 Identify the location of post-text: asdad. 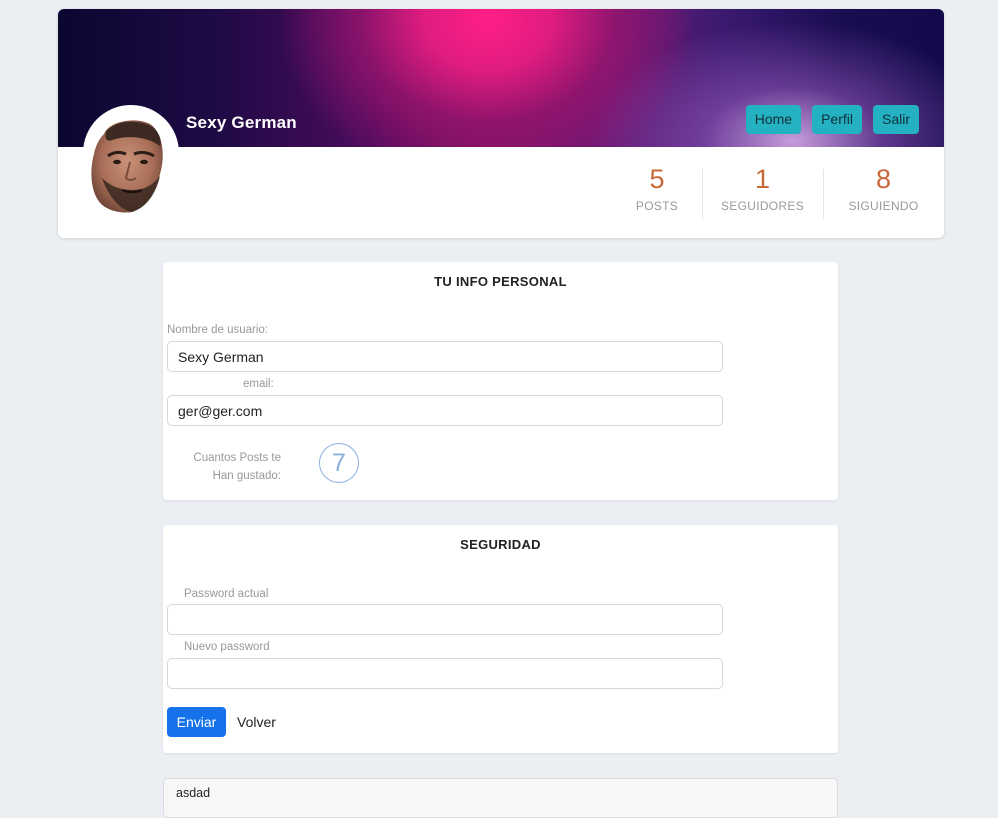
(193, 793).